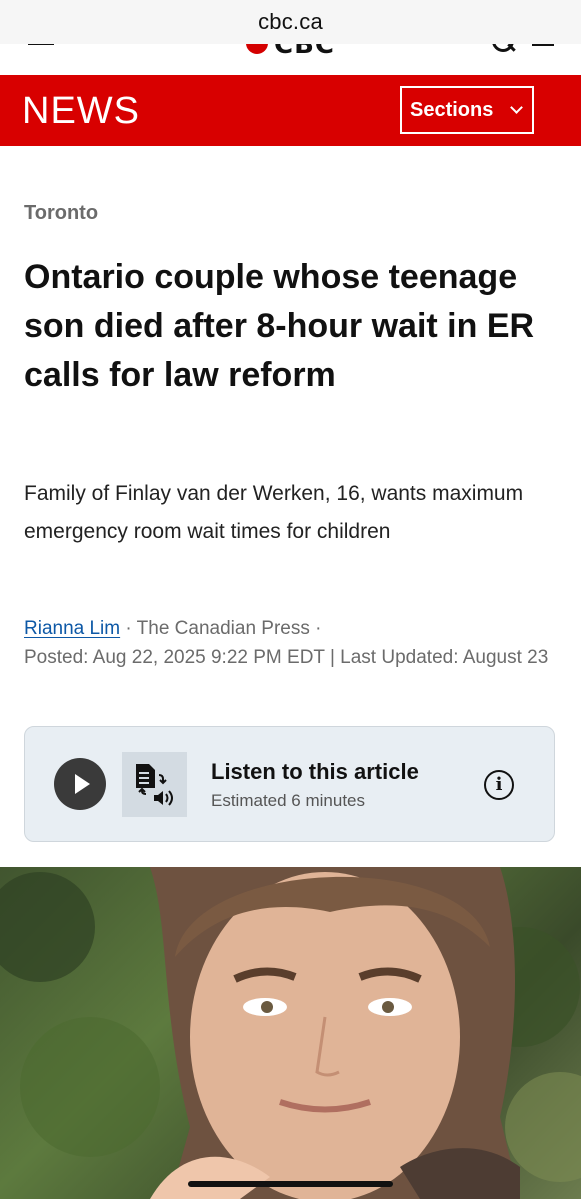 This screenshot has width=581, height=1199. What do you see at coordinates (543, 45) in the screenshot?
I see `account-icon` at bounding box center [543, 45].